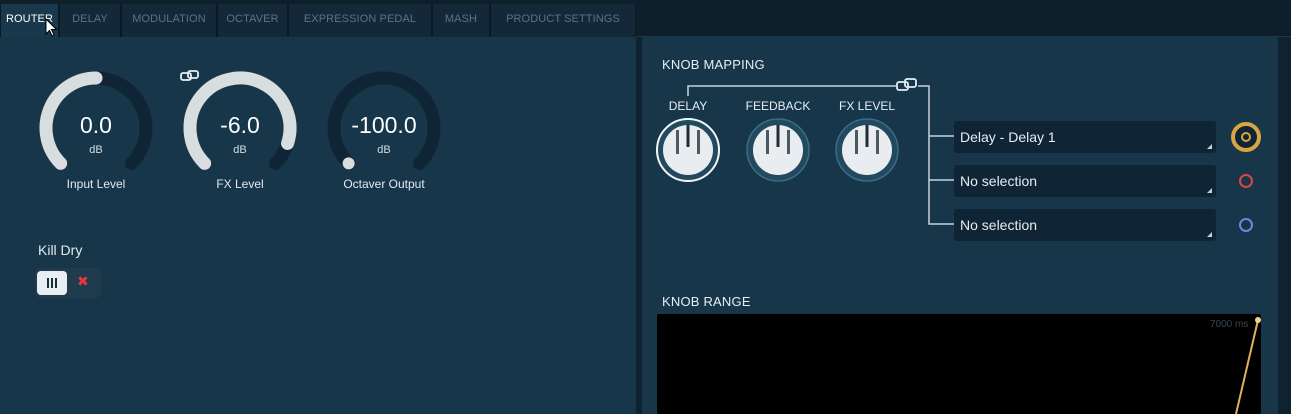  I want to click on knob-range-curve, so click(1247, 364).